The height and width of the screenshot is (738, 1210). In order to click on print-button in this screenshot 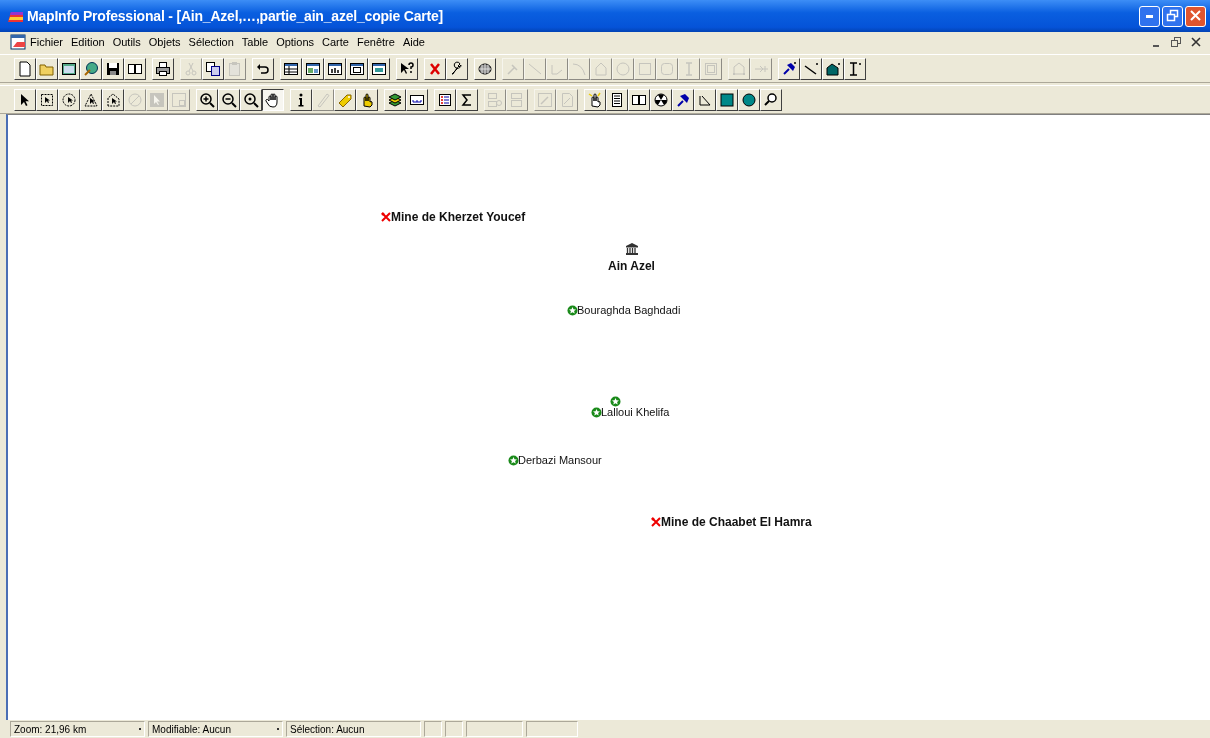, I will do `click(163, 68)`.